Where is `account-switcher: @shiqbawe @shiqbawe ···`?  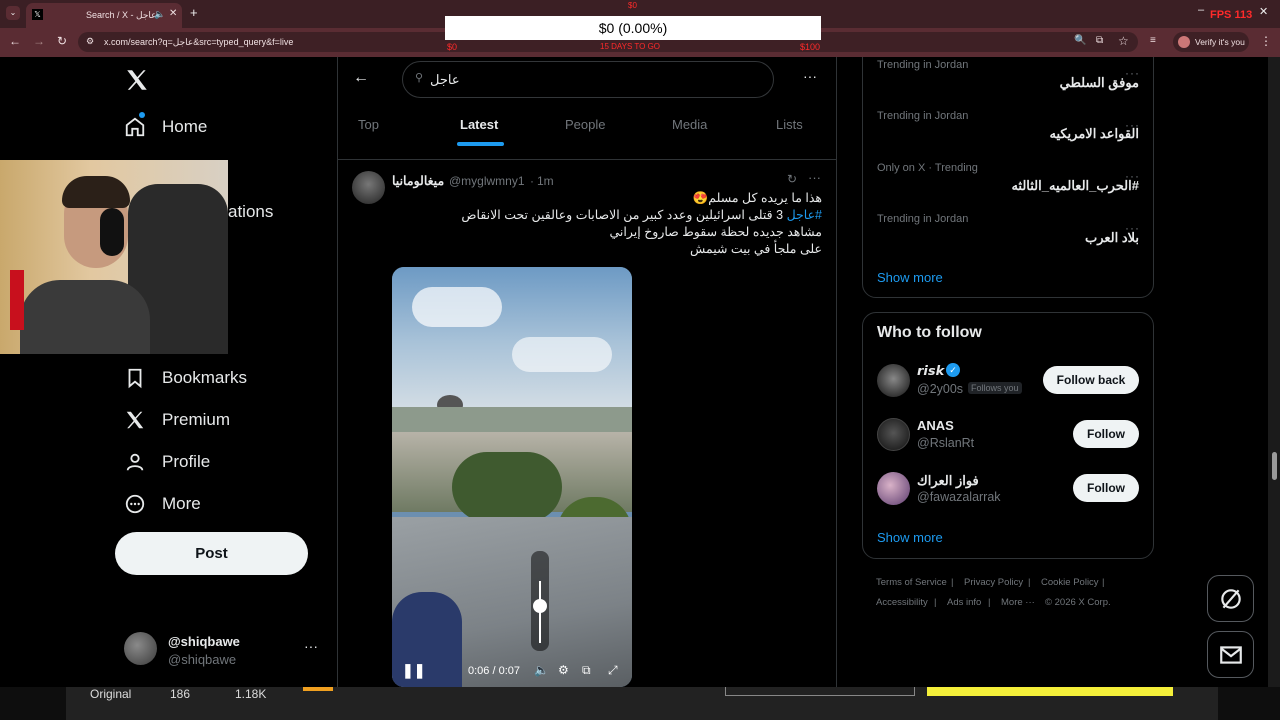
account-switcher: @shiqbawe @shiqbawe ··· is located at coordinates (224, 650).